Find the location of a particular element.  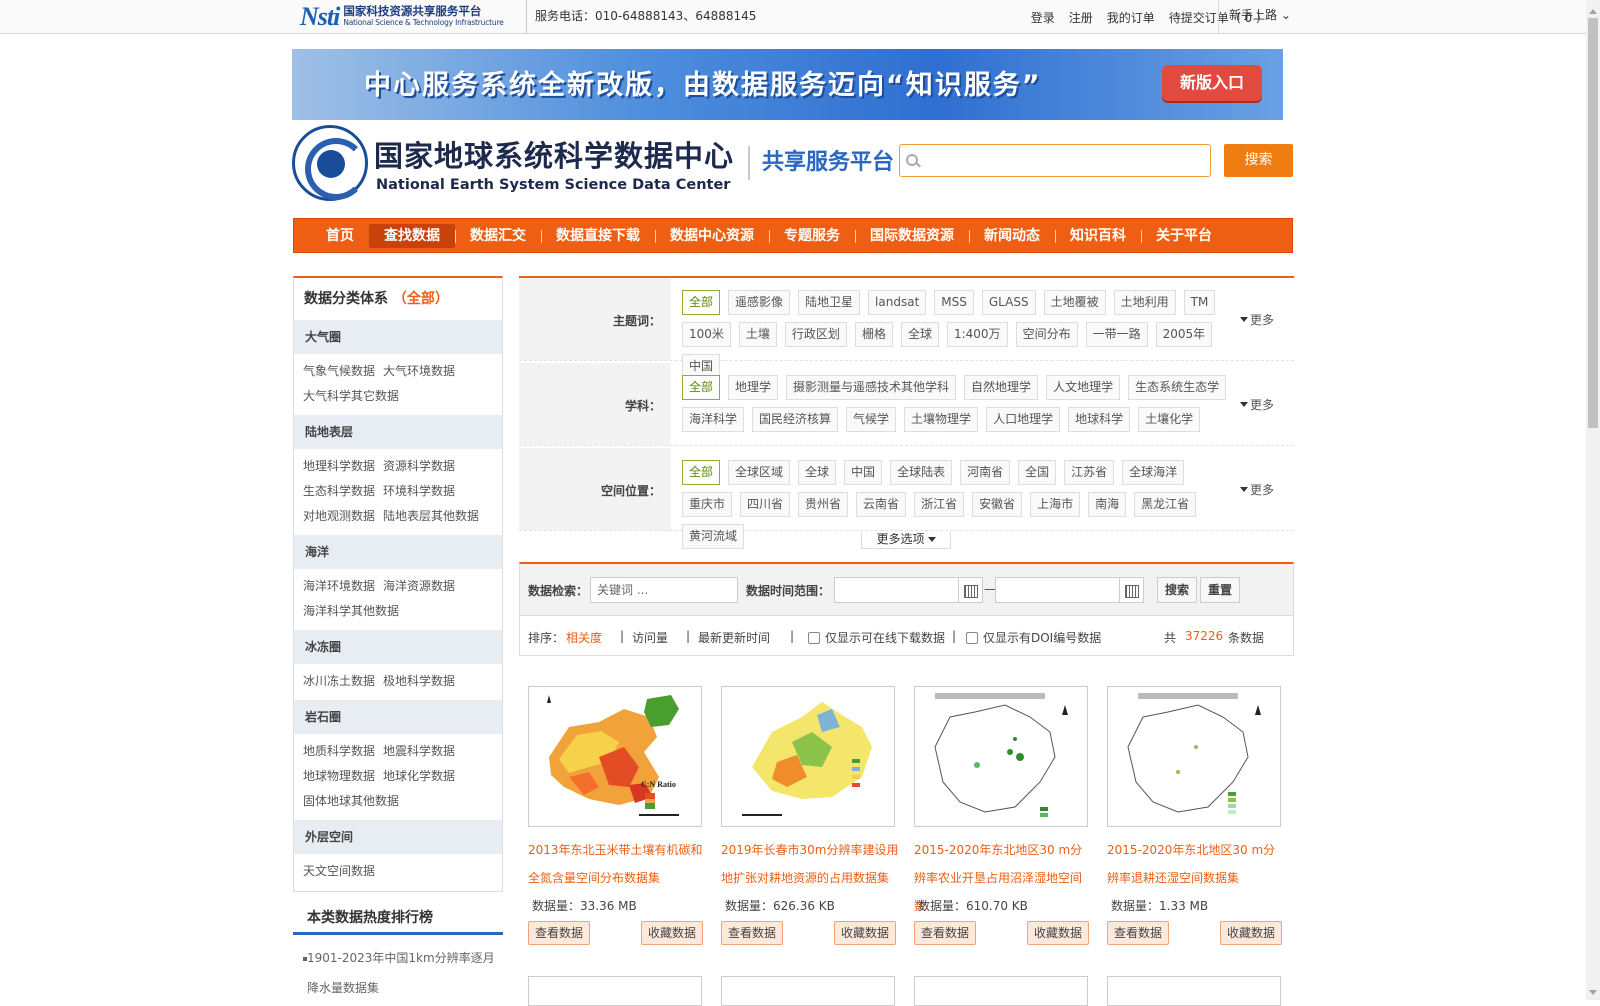

filter-tag: 江苏省 is located at coordinates (1089, 472).